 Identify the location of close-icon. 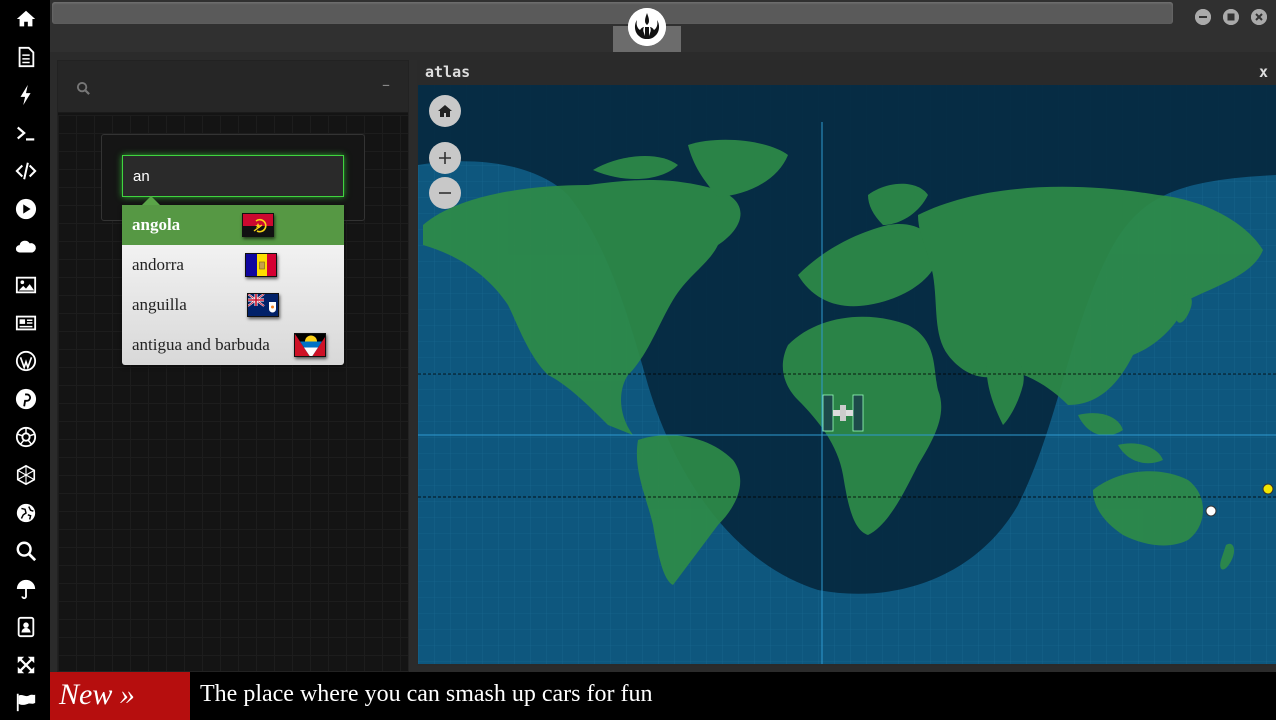
(1259, 17).